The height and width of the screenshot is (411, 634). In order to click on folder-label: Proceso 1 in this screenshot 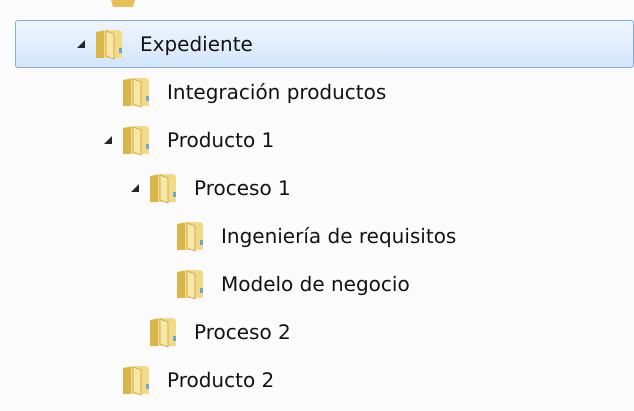, I will do `click(242, 188)`.